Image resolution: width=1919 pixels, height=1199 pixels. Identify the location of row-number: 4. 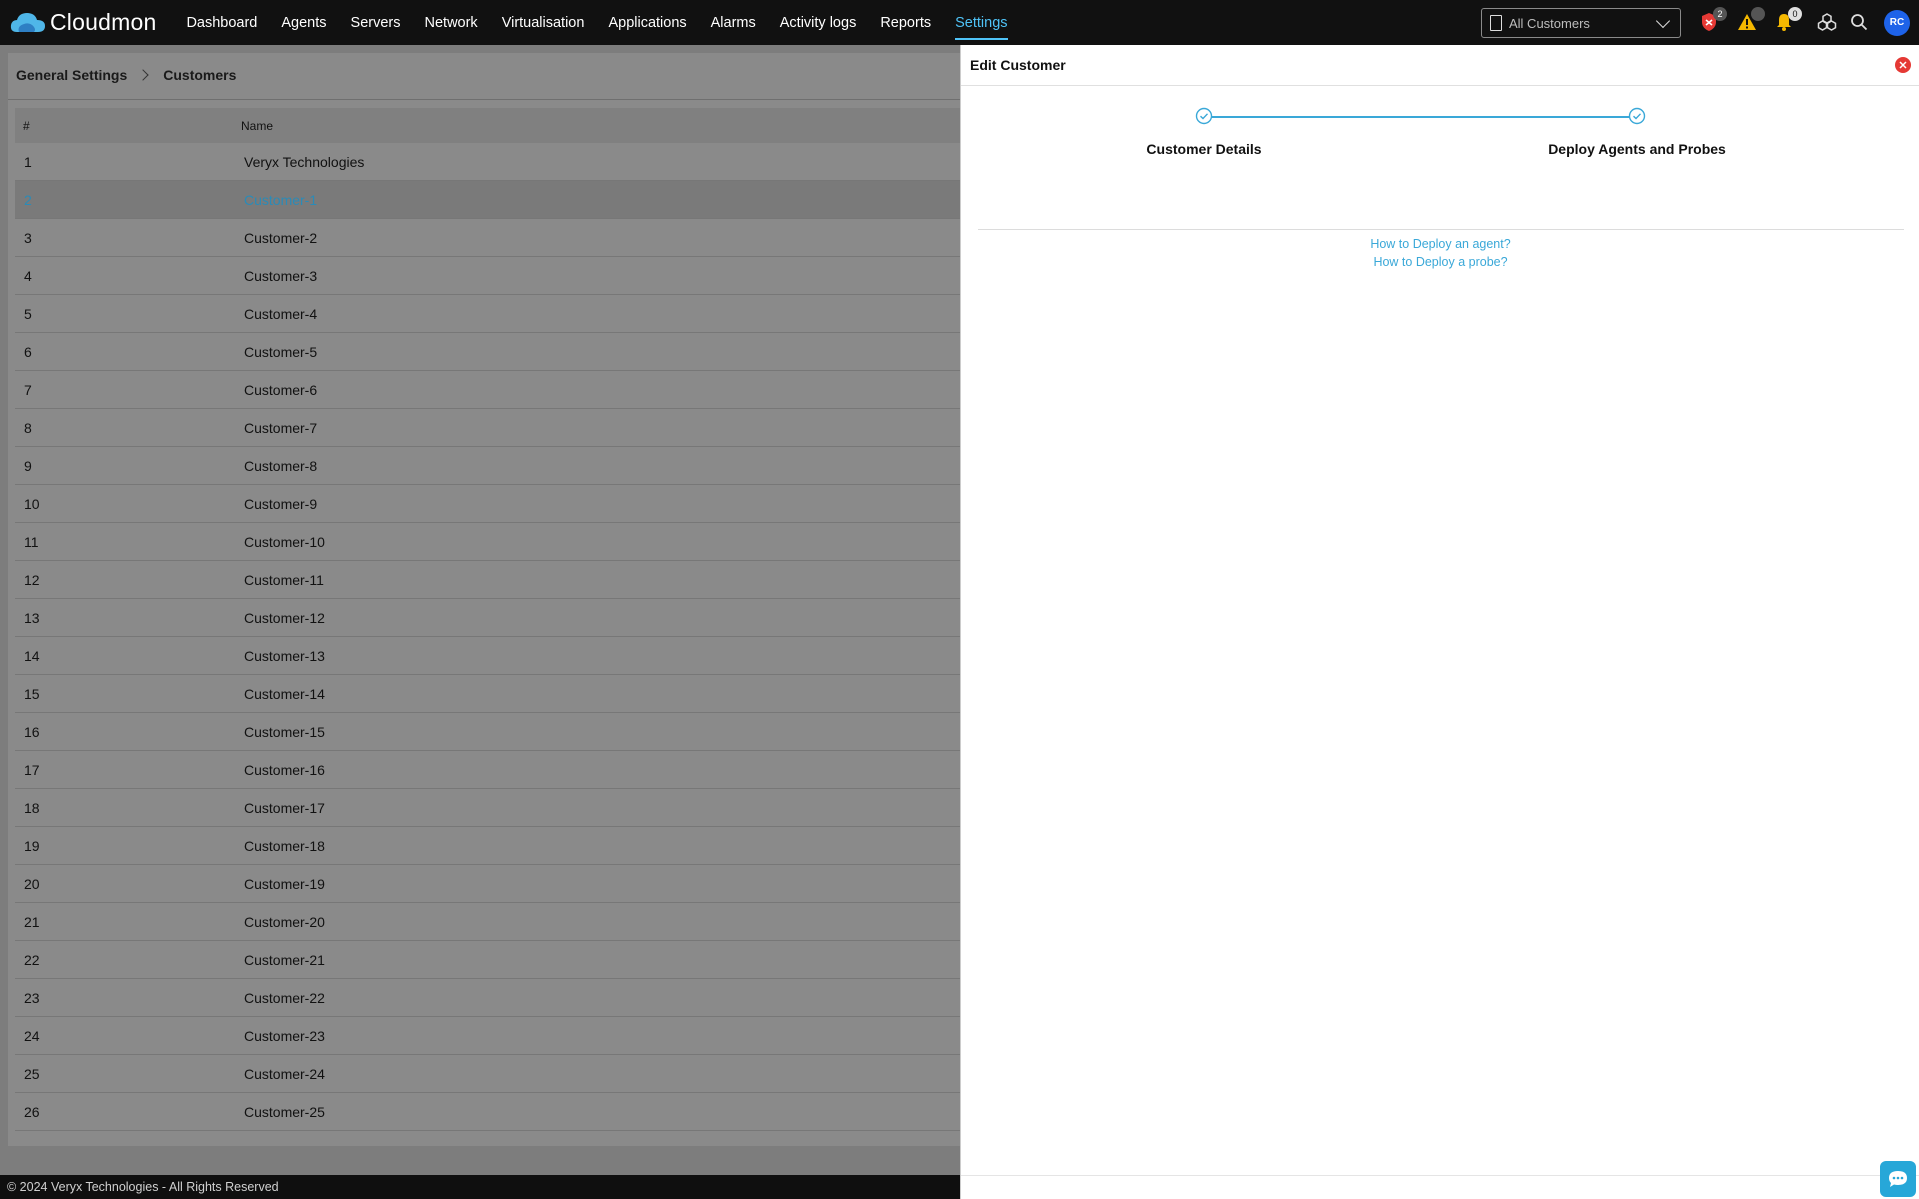
(28, 275).